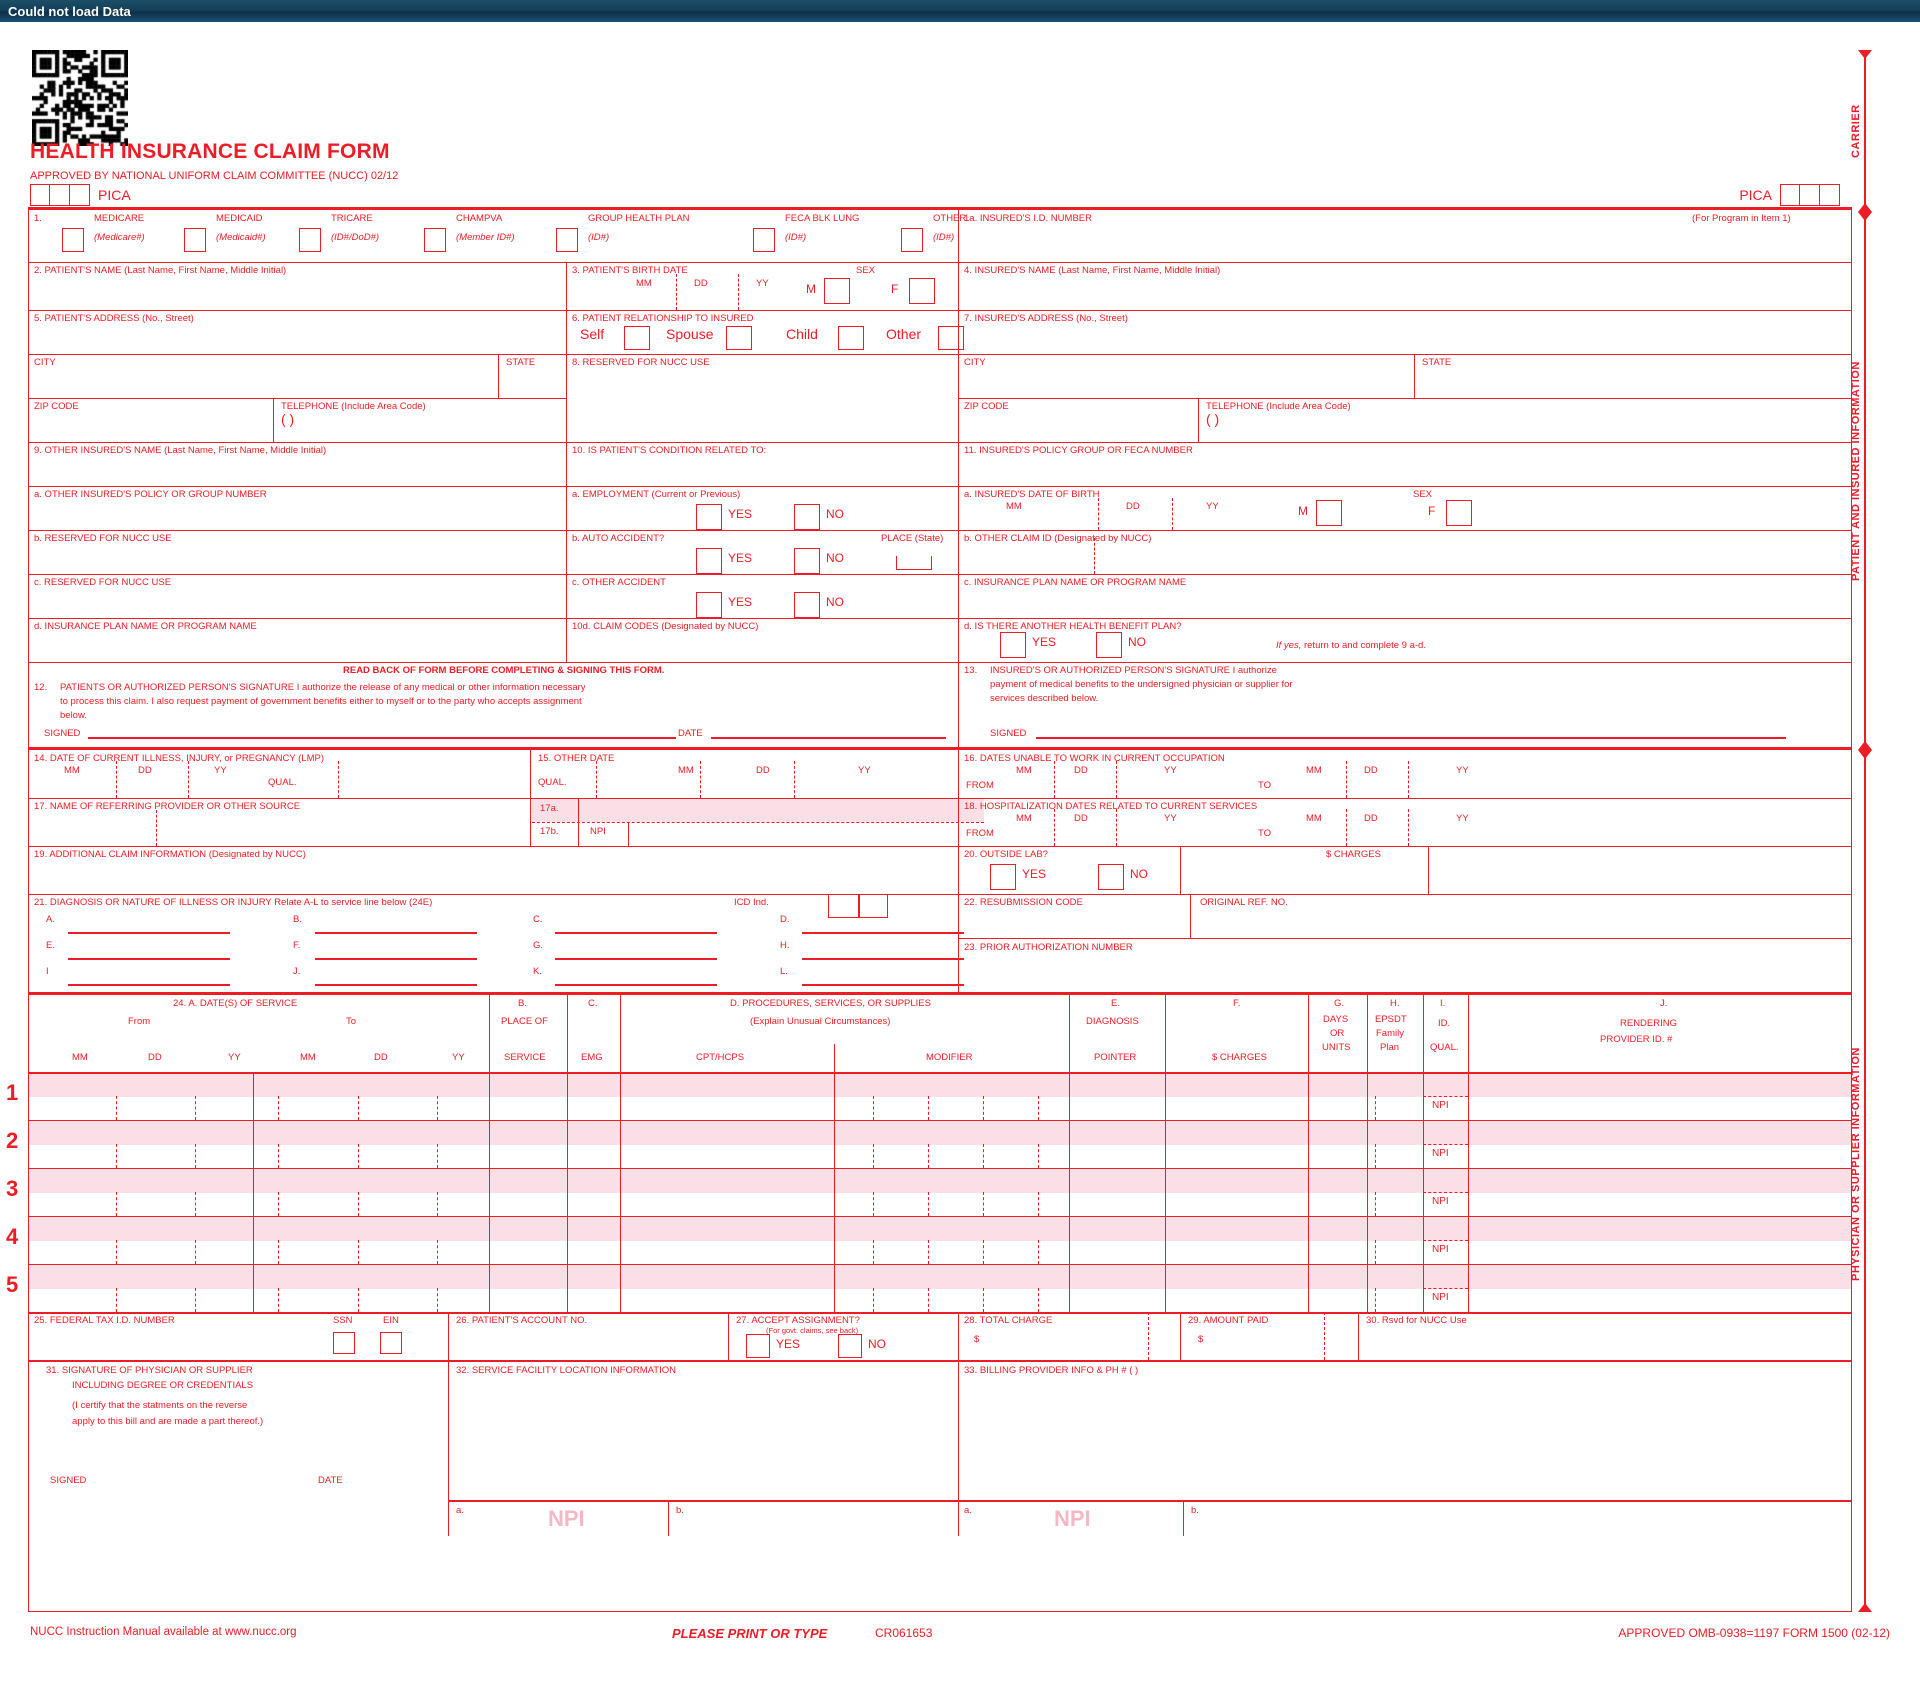 Image resolution: width=1920 pixels, height=1704 pixels. I want to click on item-6-option-label: Self, so click(592, 334).